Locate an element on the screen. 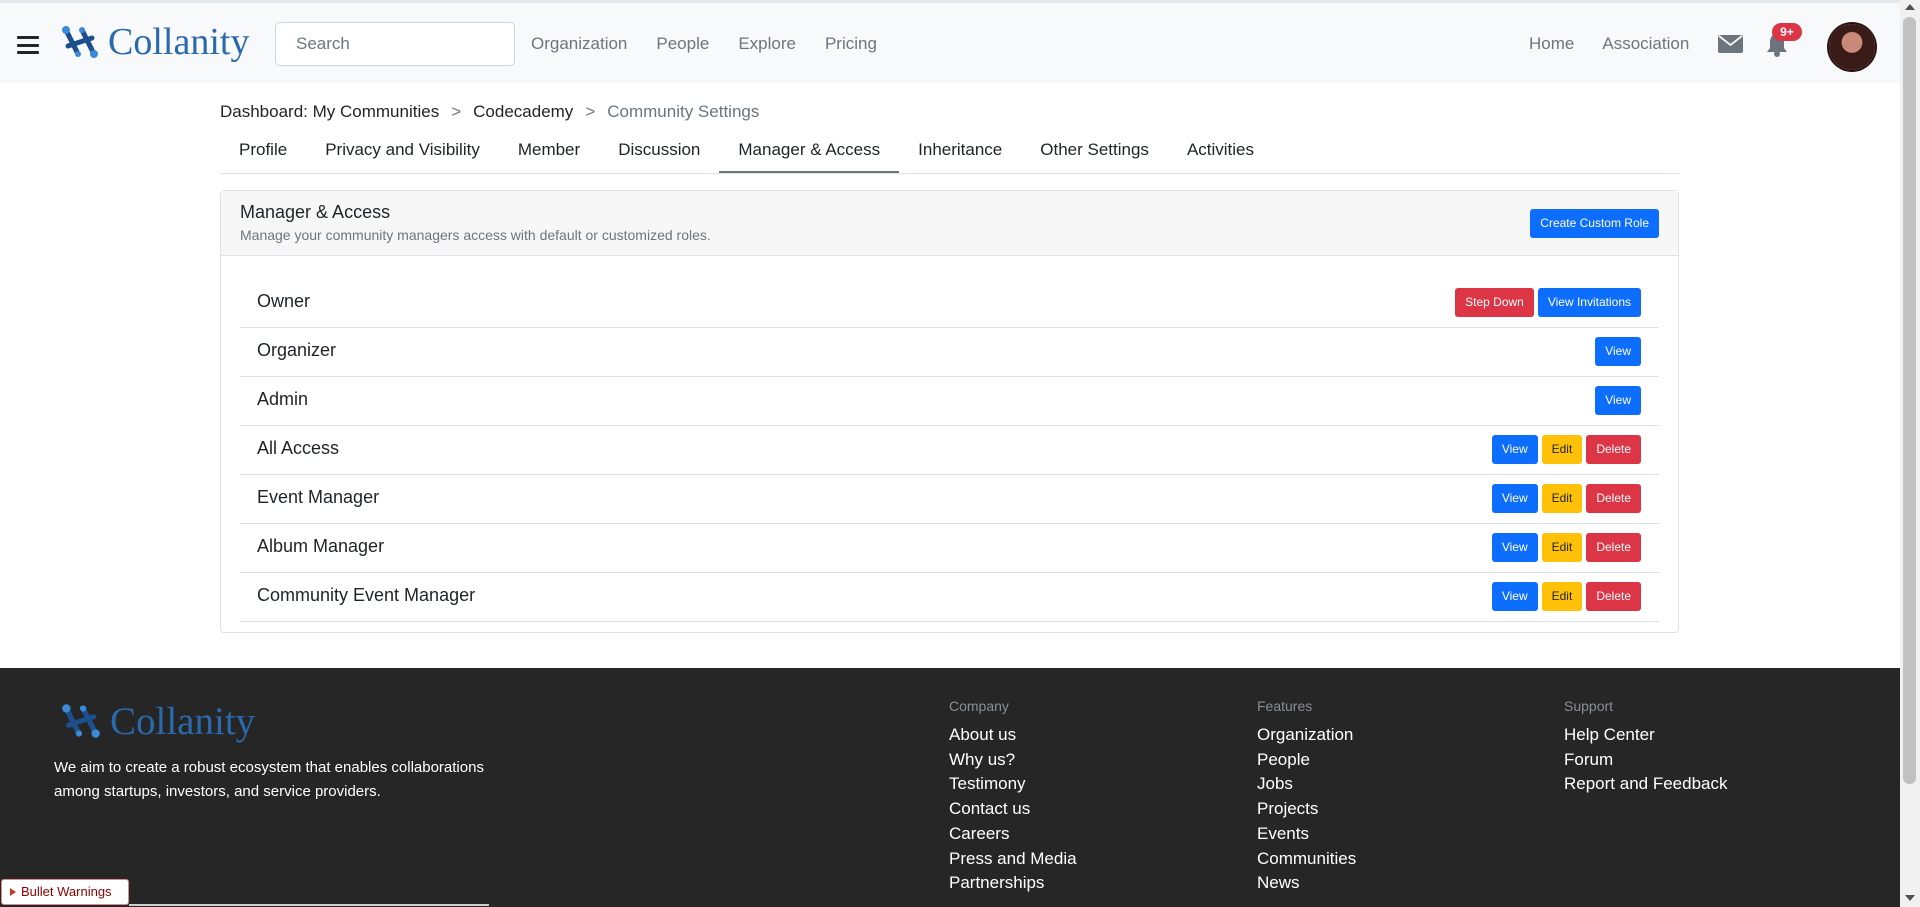  role-row: Organizer View is located at coordinates (949, 352).